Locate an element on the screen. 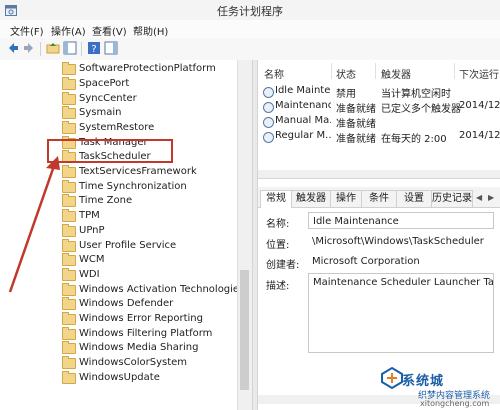  menu-view: 查看(V) is located at coordinates (109, 30).